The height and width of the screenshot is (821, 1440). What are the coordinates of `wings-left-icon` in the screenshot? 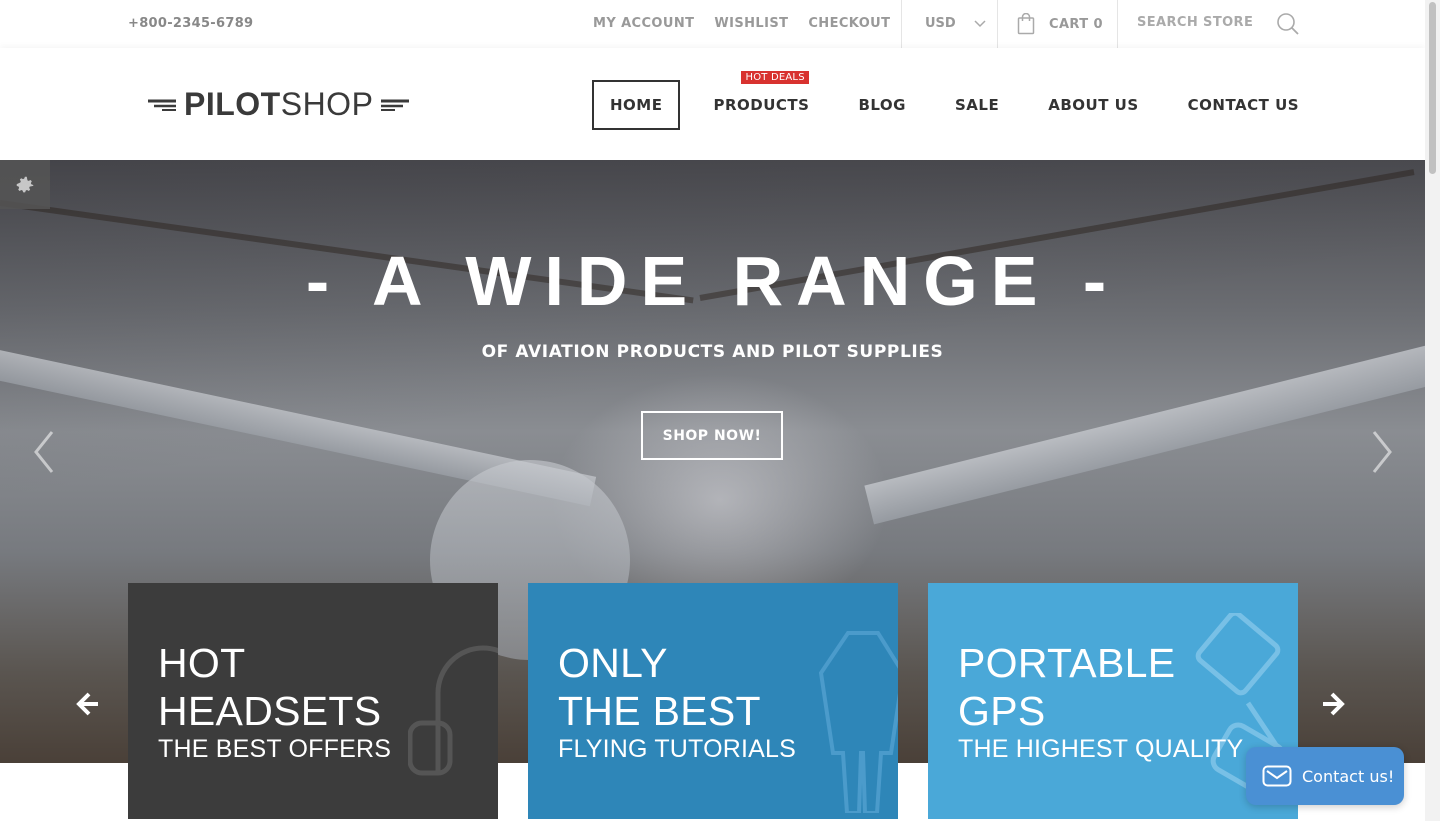 It's located at (162, 105).